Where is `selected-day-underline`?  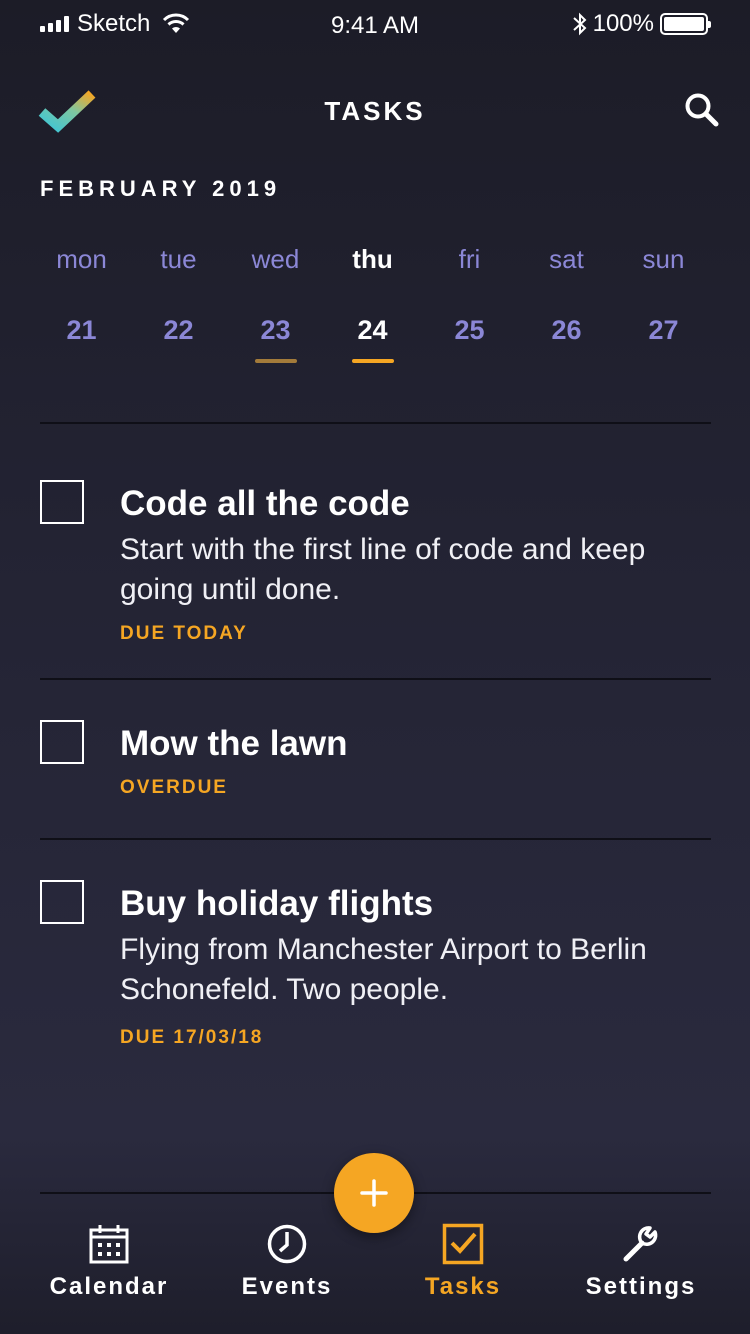
selected-day-underline is located at coordinates (372, 361).